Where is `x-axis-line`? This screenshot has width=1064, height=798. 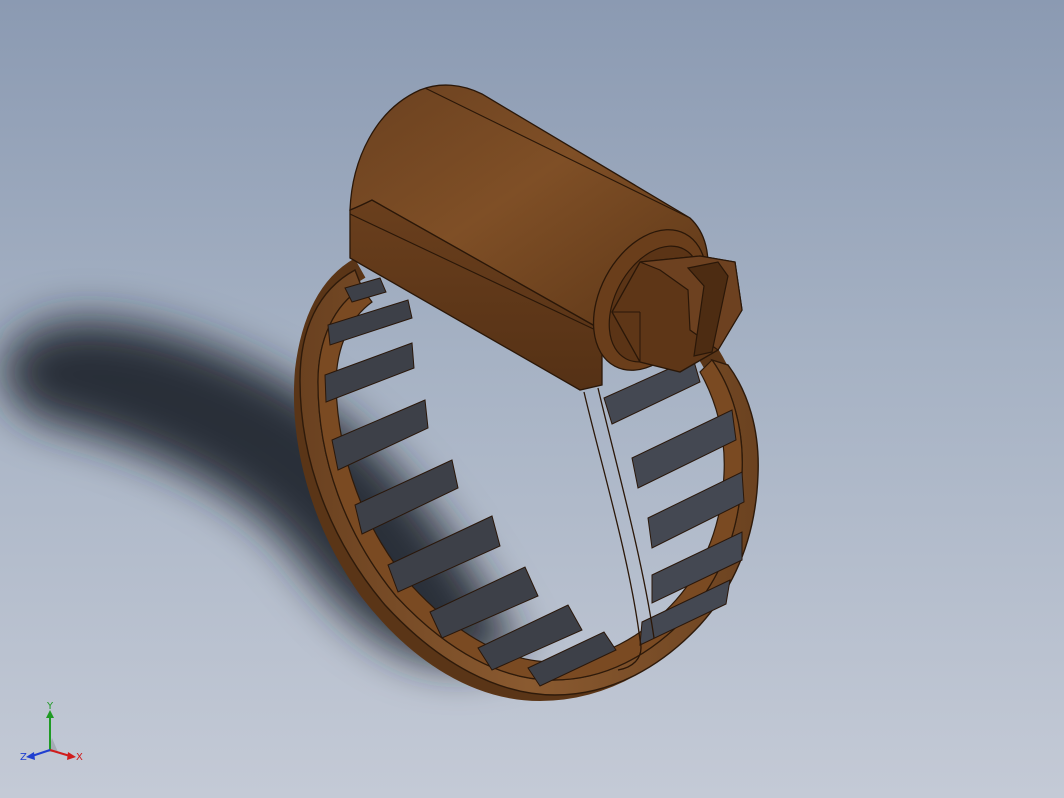 x-axis-line is located at coordinates (60, 753).